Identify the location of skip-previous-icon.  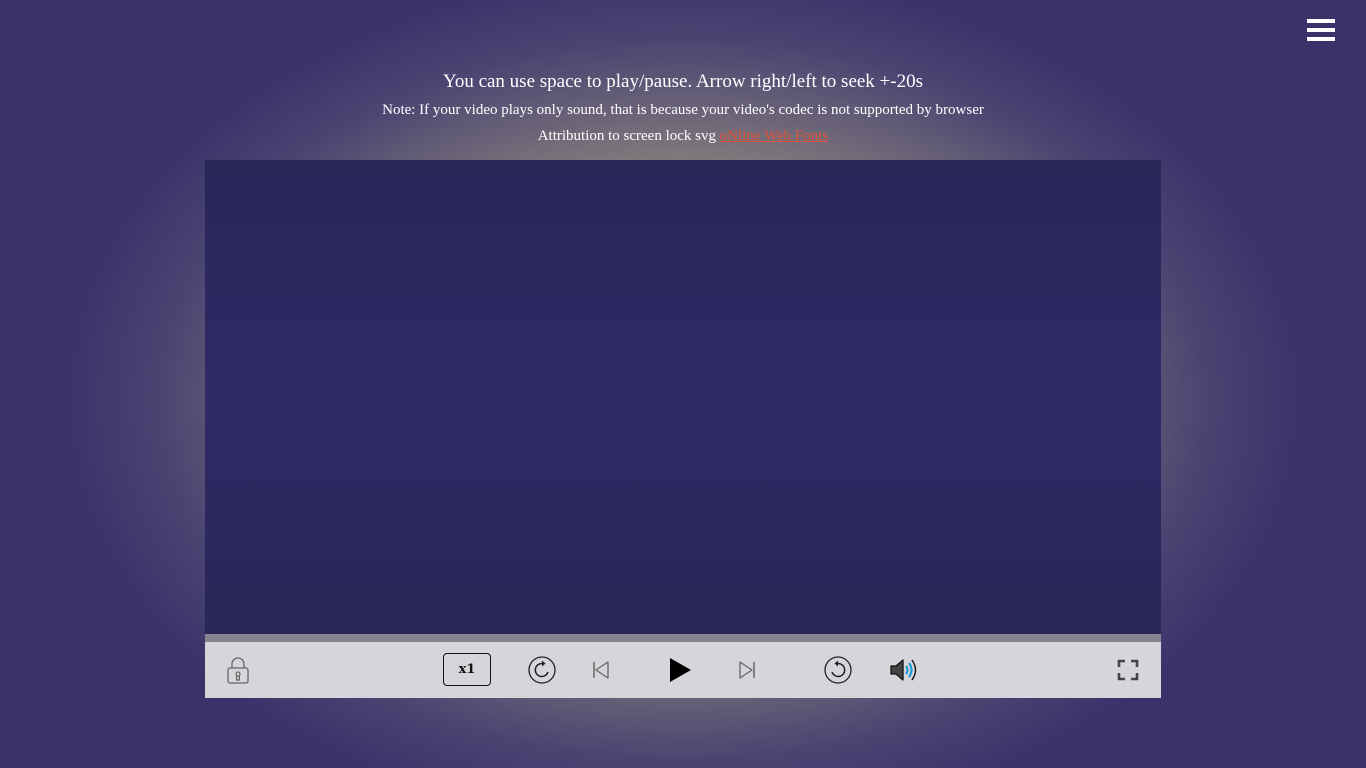
(601, 670).